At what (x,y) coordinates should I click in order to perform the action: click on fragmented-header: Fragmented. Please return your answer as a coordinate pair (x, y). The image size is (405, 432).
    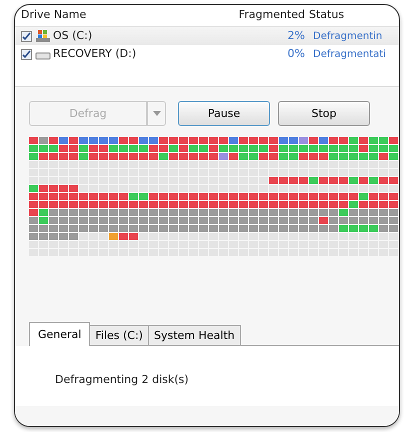
    Looking at the image, I should click on (273, 15).